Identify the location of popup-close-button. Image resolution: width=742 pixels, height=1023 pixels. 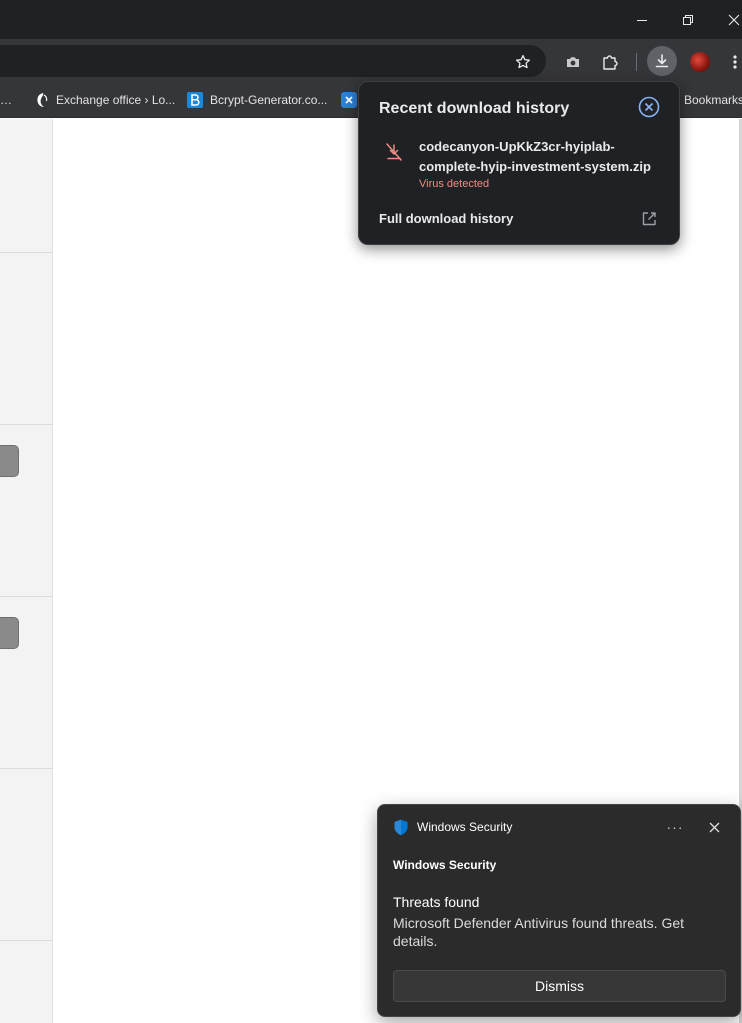
(649, 107).